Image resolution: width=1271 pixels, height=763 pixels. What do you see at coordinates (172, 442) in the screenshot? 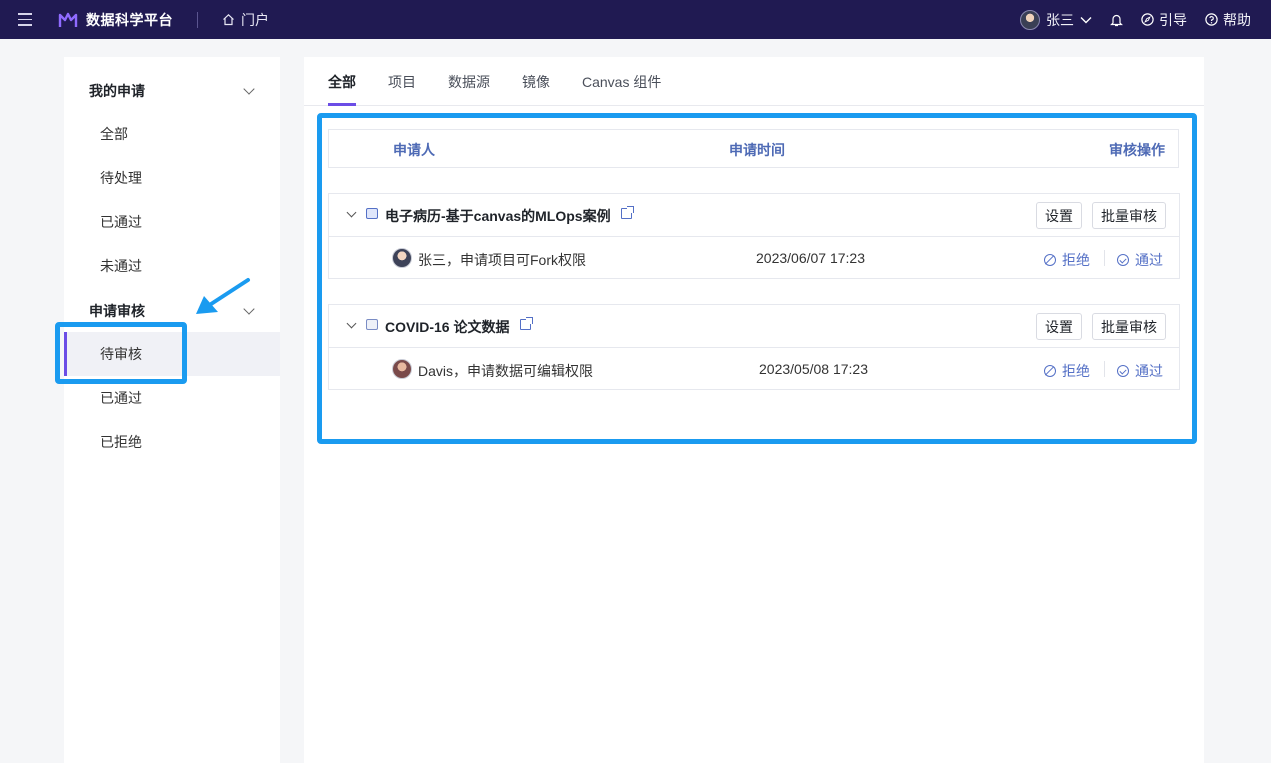
I see `sidebar-item-rejected: 已拒绝` at bounding box center [172, 442].